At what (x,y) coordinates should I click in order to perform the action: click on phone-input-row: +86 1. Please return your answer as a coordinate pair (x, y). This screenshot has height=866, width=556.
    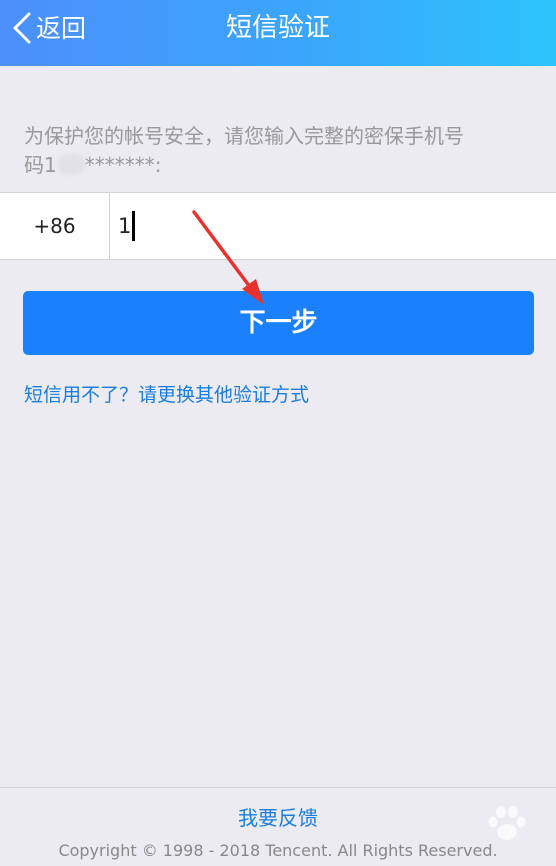
    Looking at the image, I should click on (278, 226).